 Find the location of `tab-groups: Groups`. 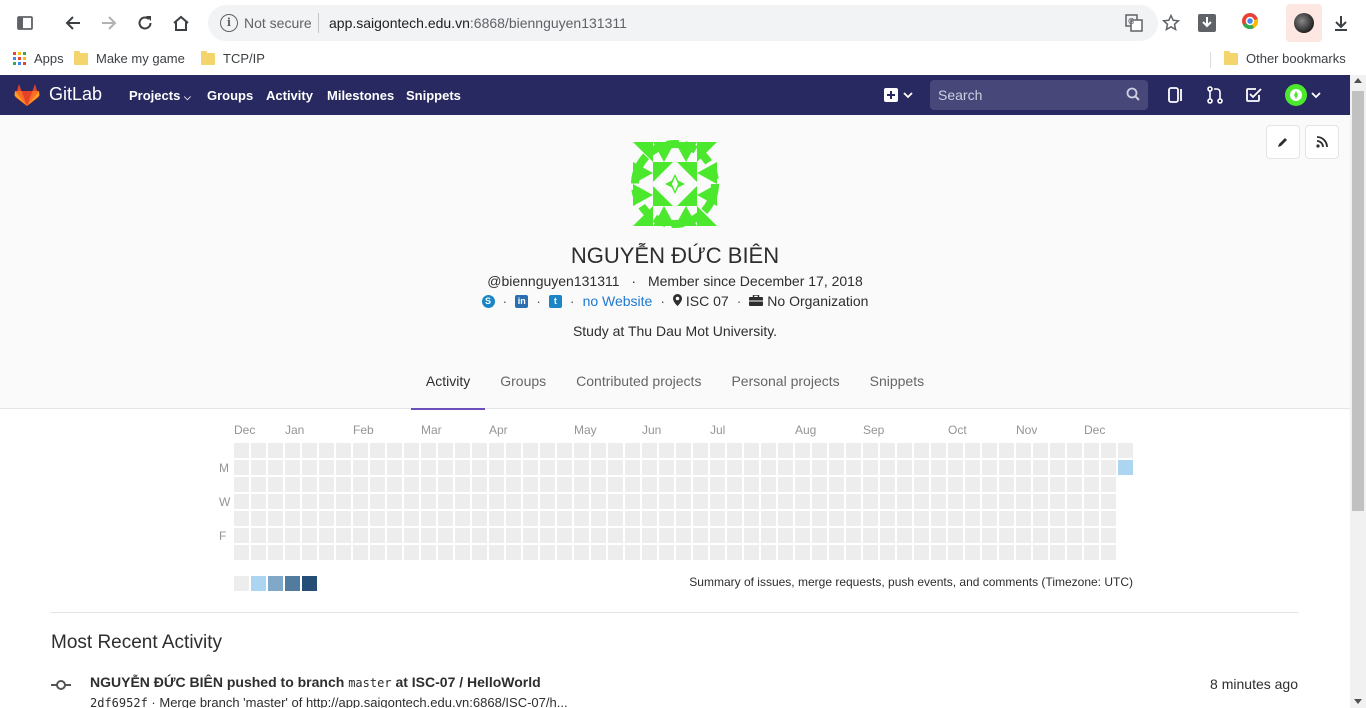

tab-groups: Groups is located at coordinates (523, 384).